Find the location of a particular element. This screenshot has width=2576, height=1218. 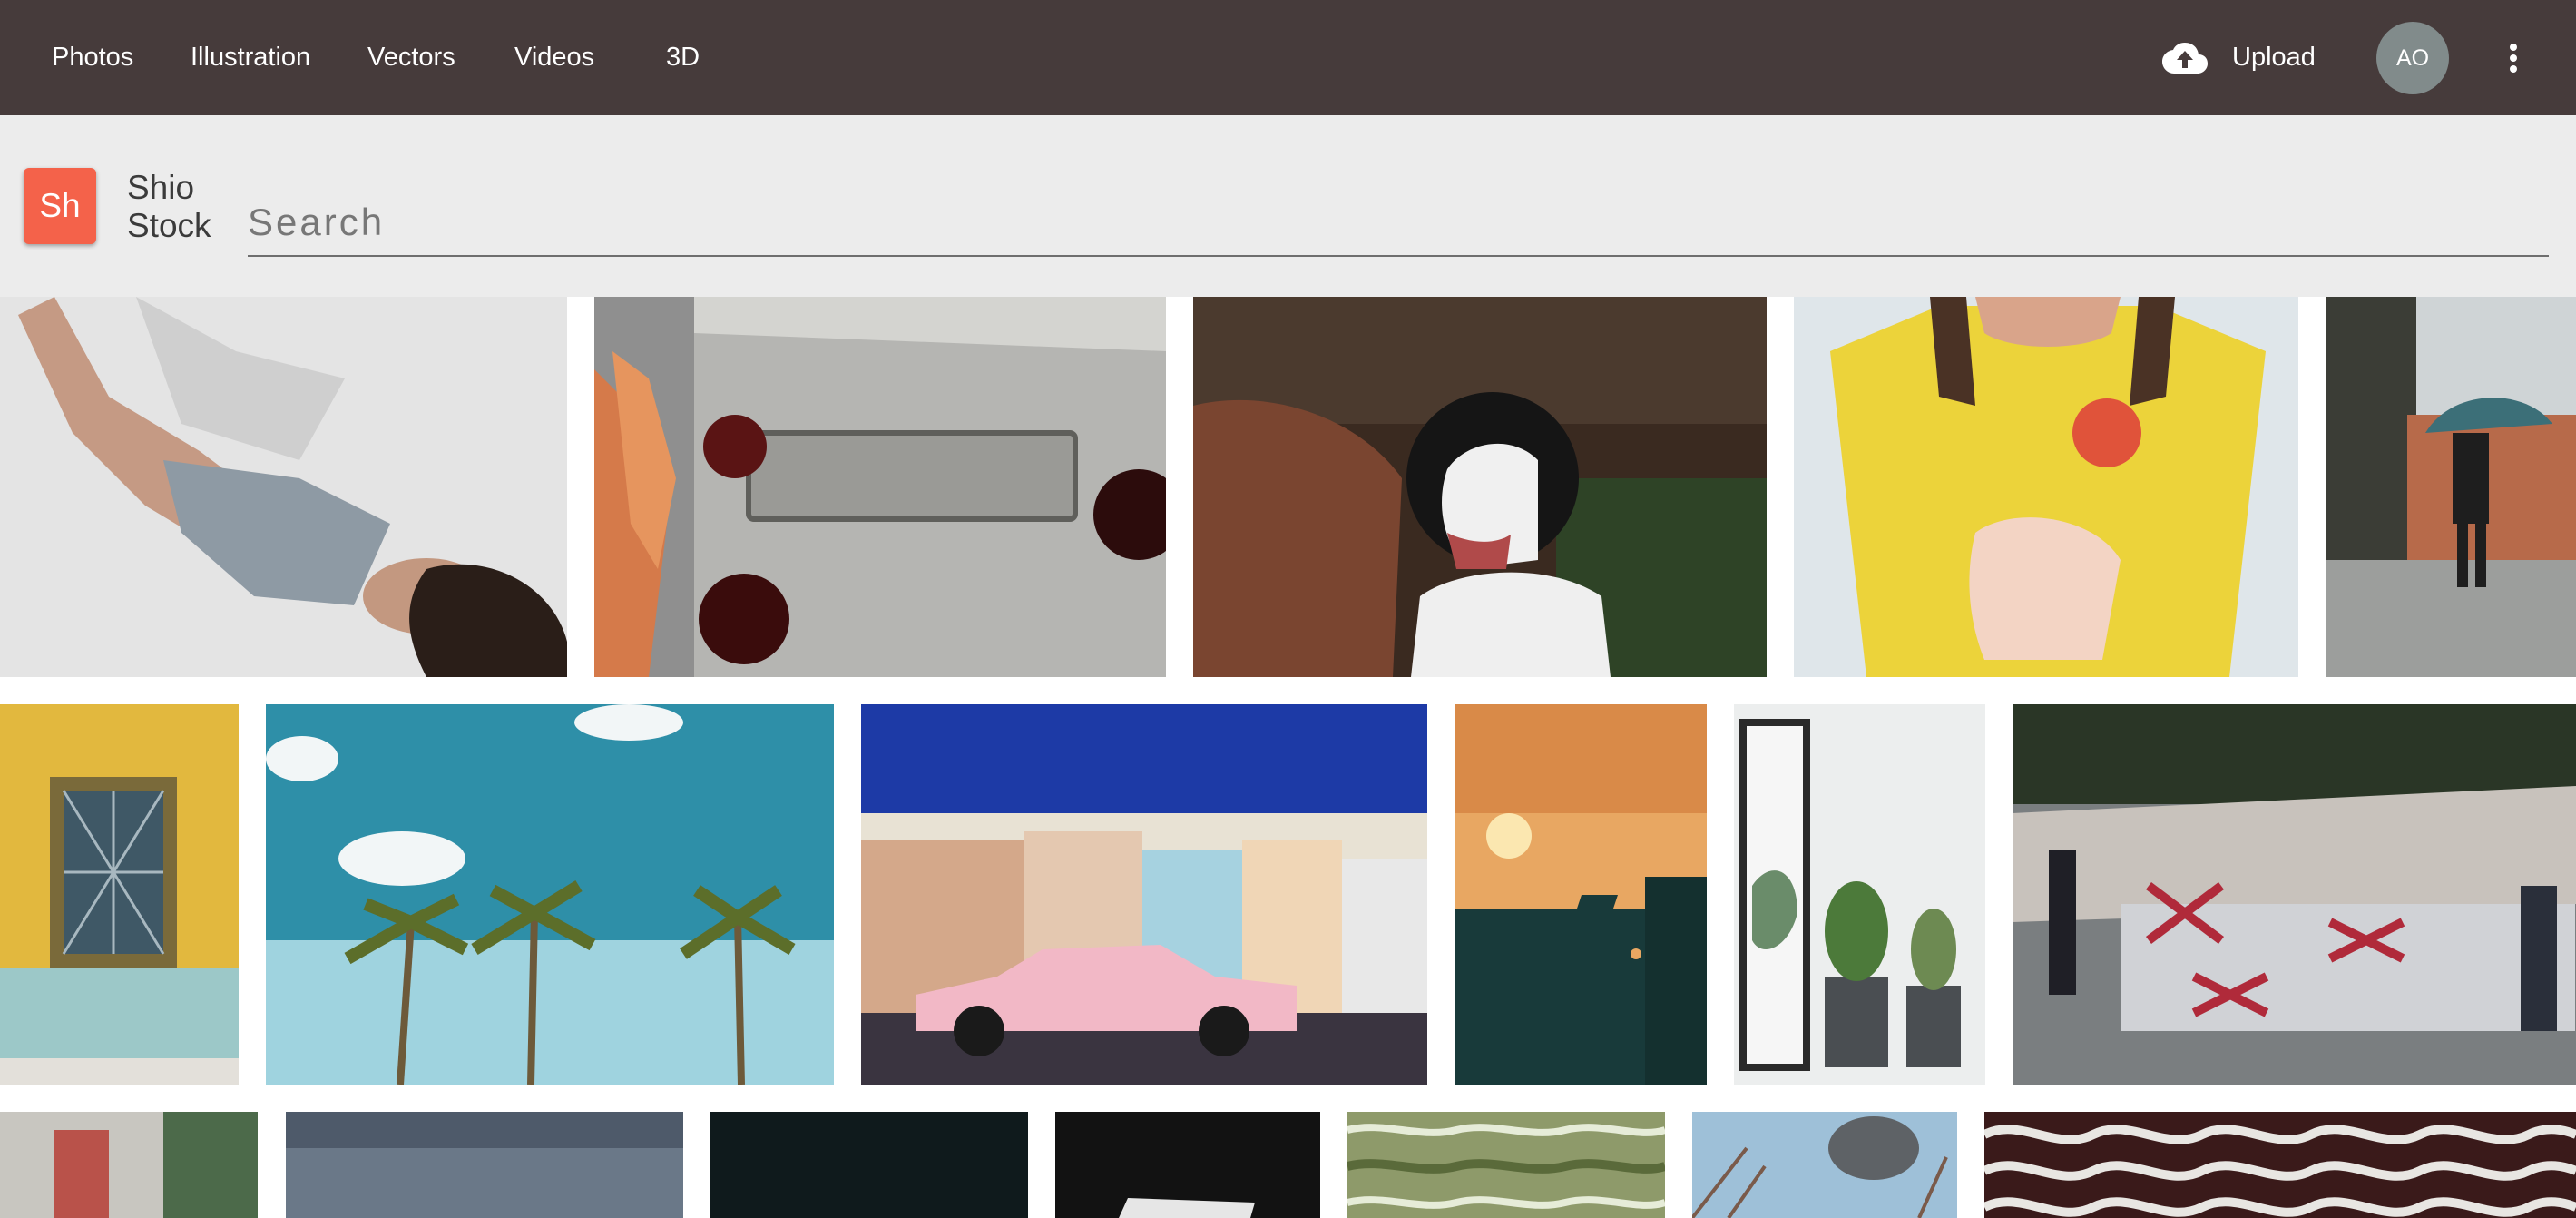

nav-illustration: Illustration is located at coordinates (250, 58).